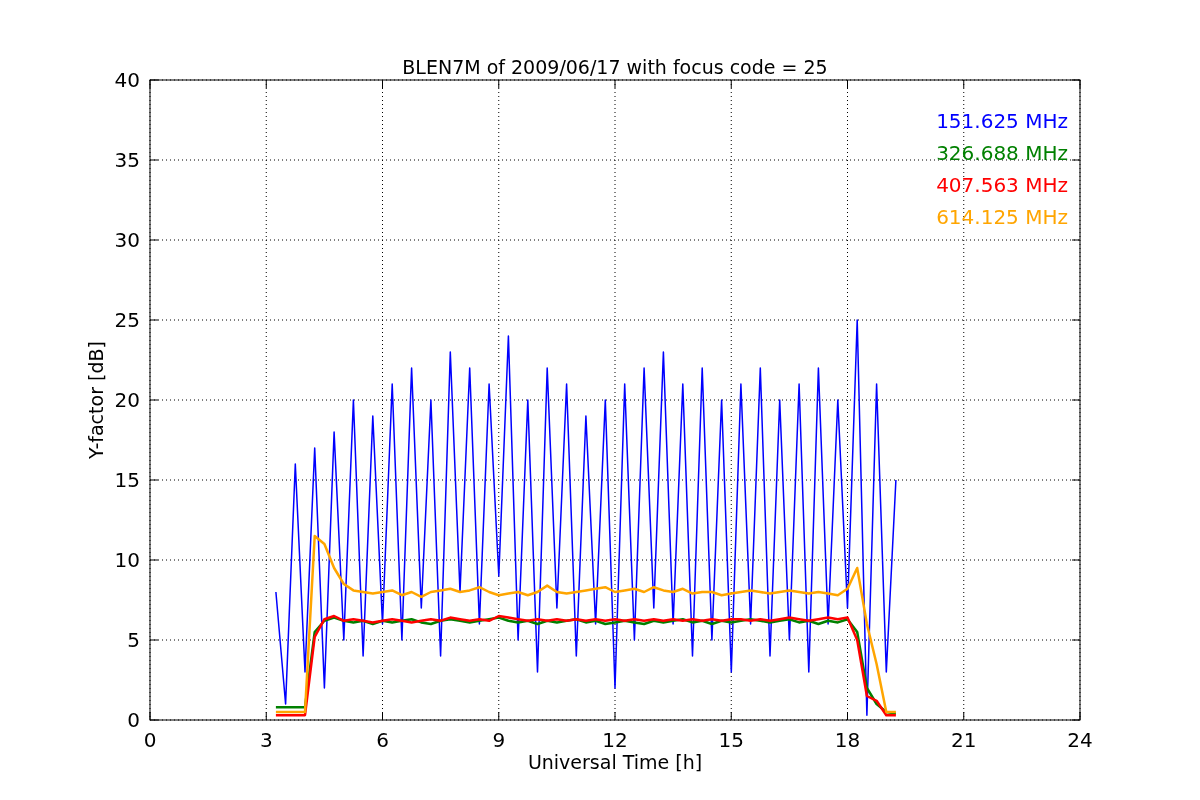 The image size is (1200, 800). Describe the element at coordinates (127, 160) in the screenshot. I see `y-tick-label: 35` at that location.